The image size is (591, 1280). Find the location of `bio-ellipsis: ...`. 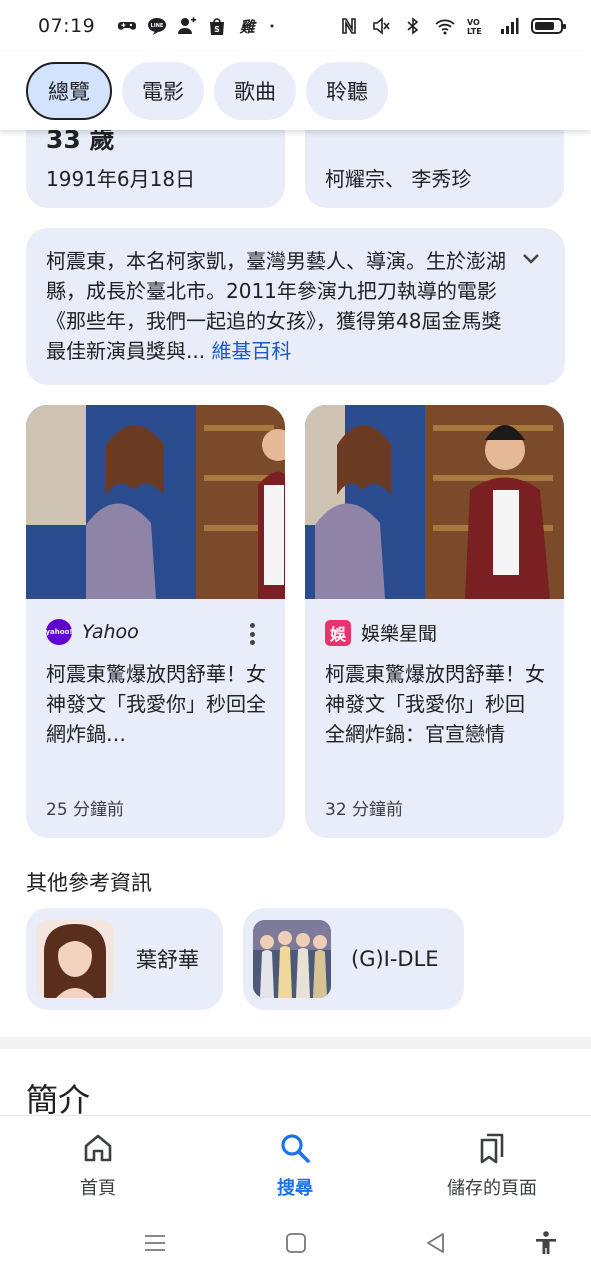

bio-ellipsis: ... is located at coordinates (196, 351).